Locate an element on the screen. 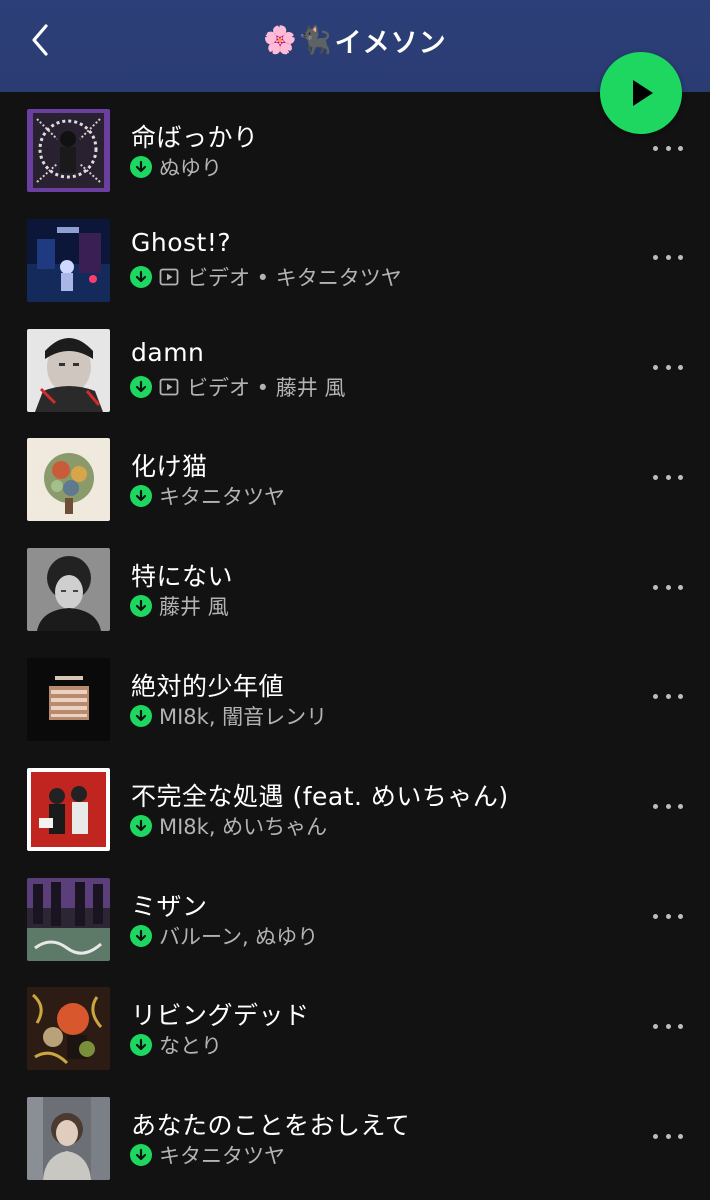 This screenshot has height=1200, width=710. title-emoji: 🌸🐈‍⬛ is located at coordinates (298, 40).